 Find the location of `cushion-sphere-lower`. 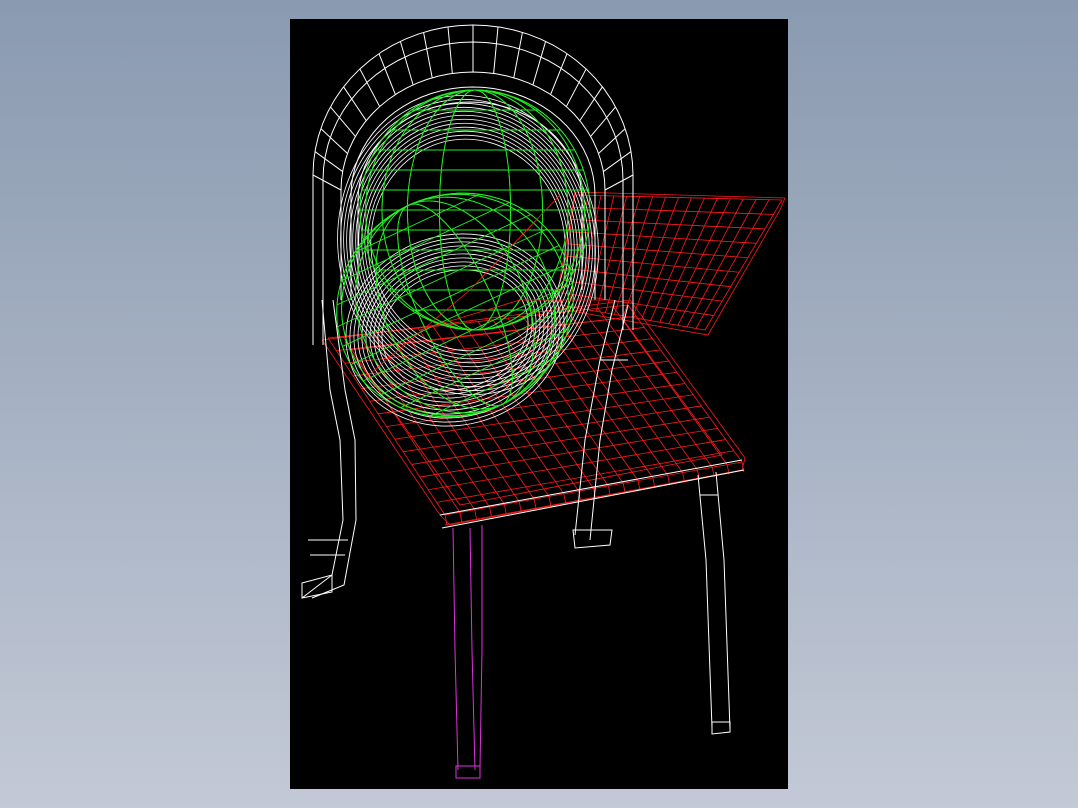

cushion-sphere-lower is located at coordinates (455, 305).